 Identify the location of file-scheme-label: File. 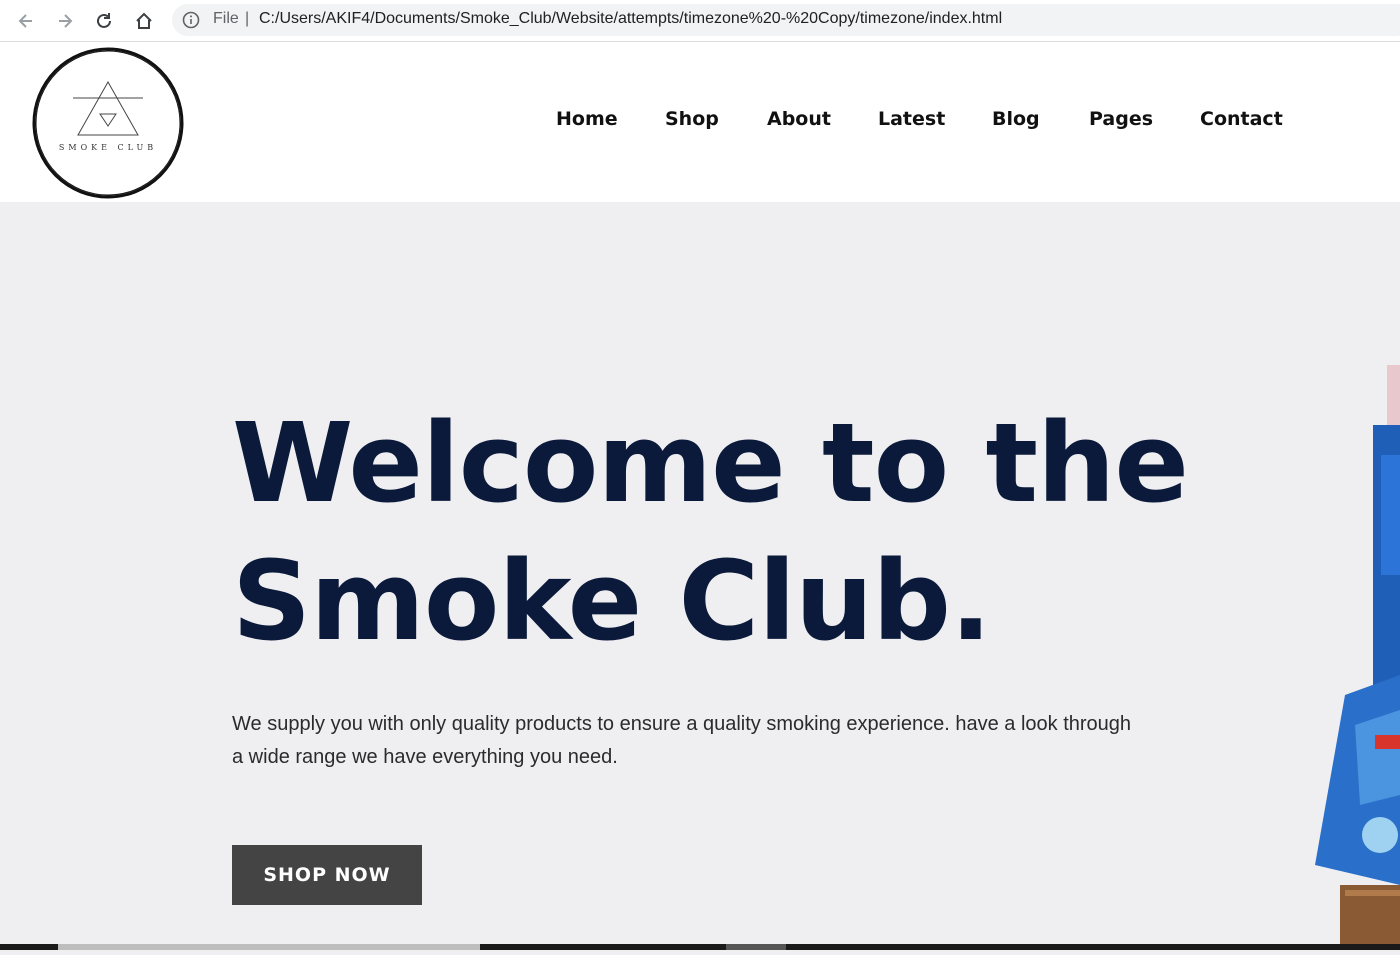
(226, 18).